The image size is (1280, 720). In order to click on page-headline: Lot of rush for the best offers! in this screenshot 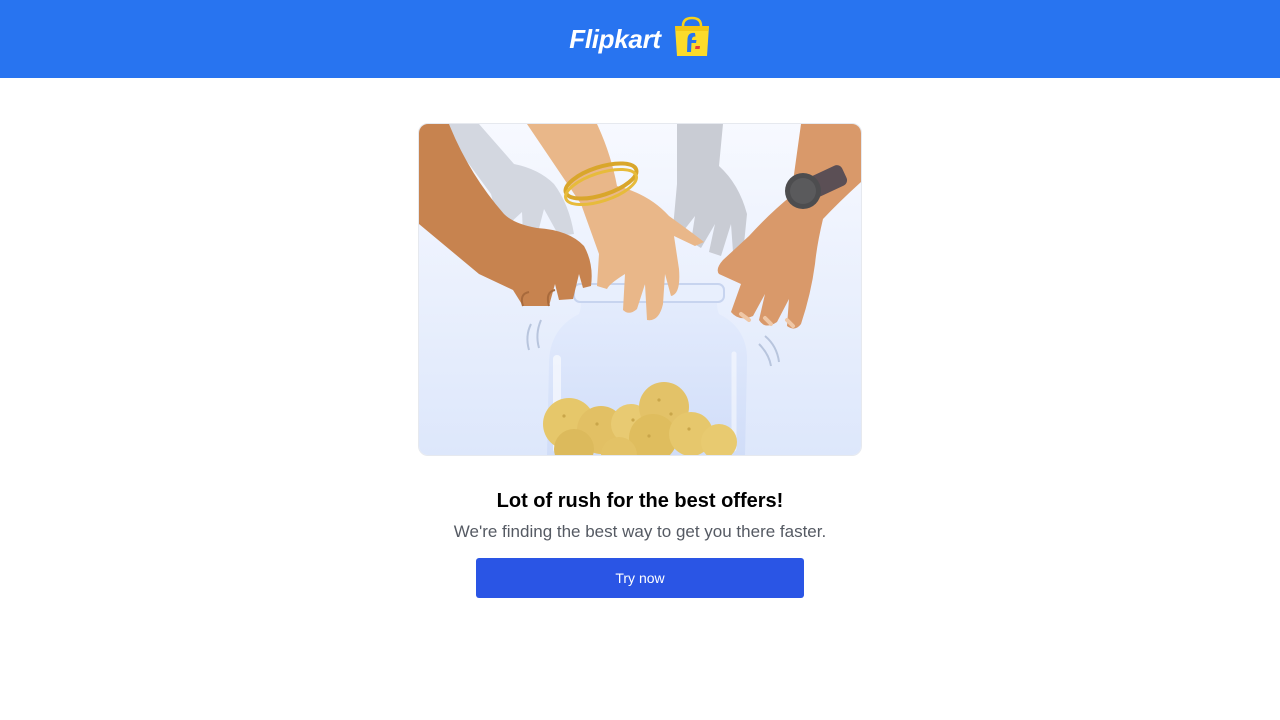, I will do `click(640, 501)`.